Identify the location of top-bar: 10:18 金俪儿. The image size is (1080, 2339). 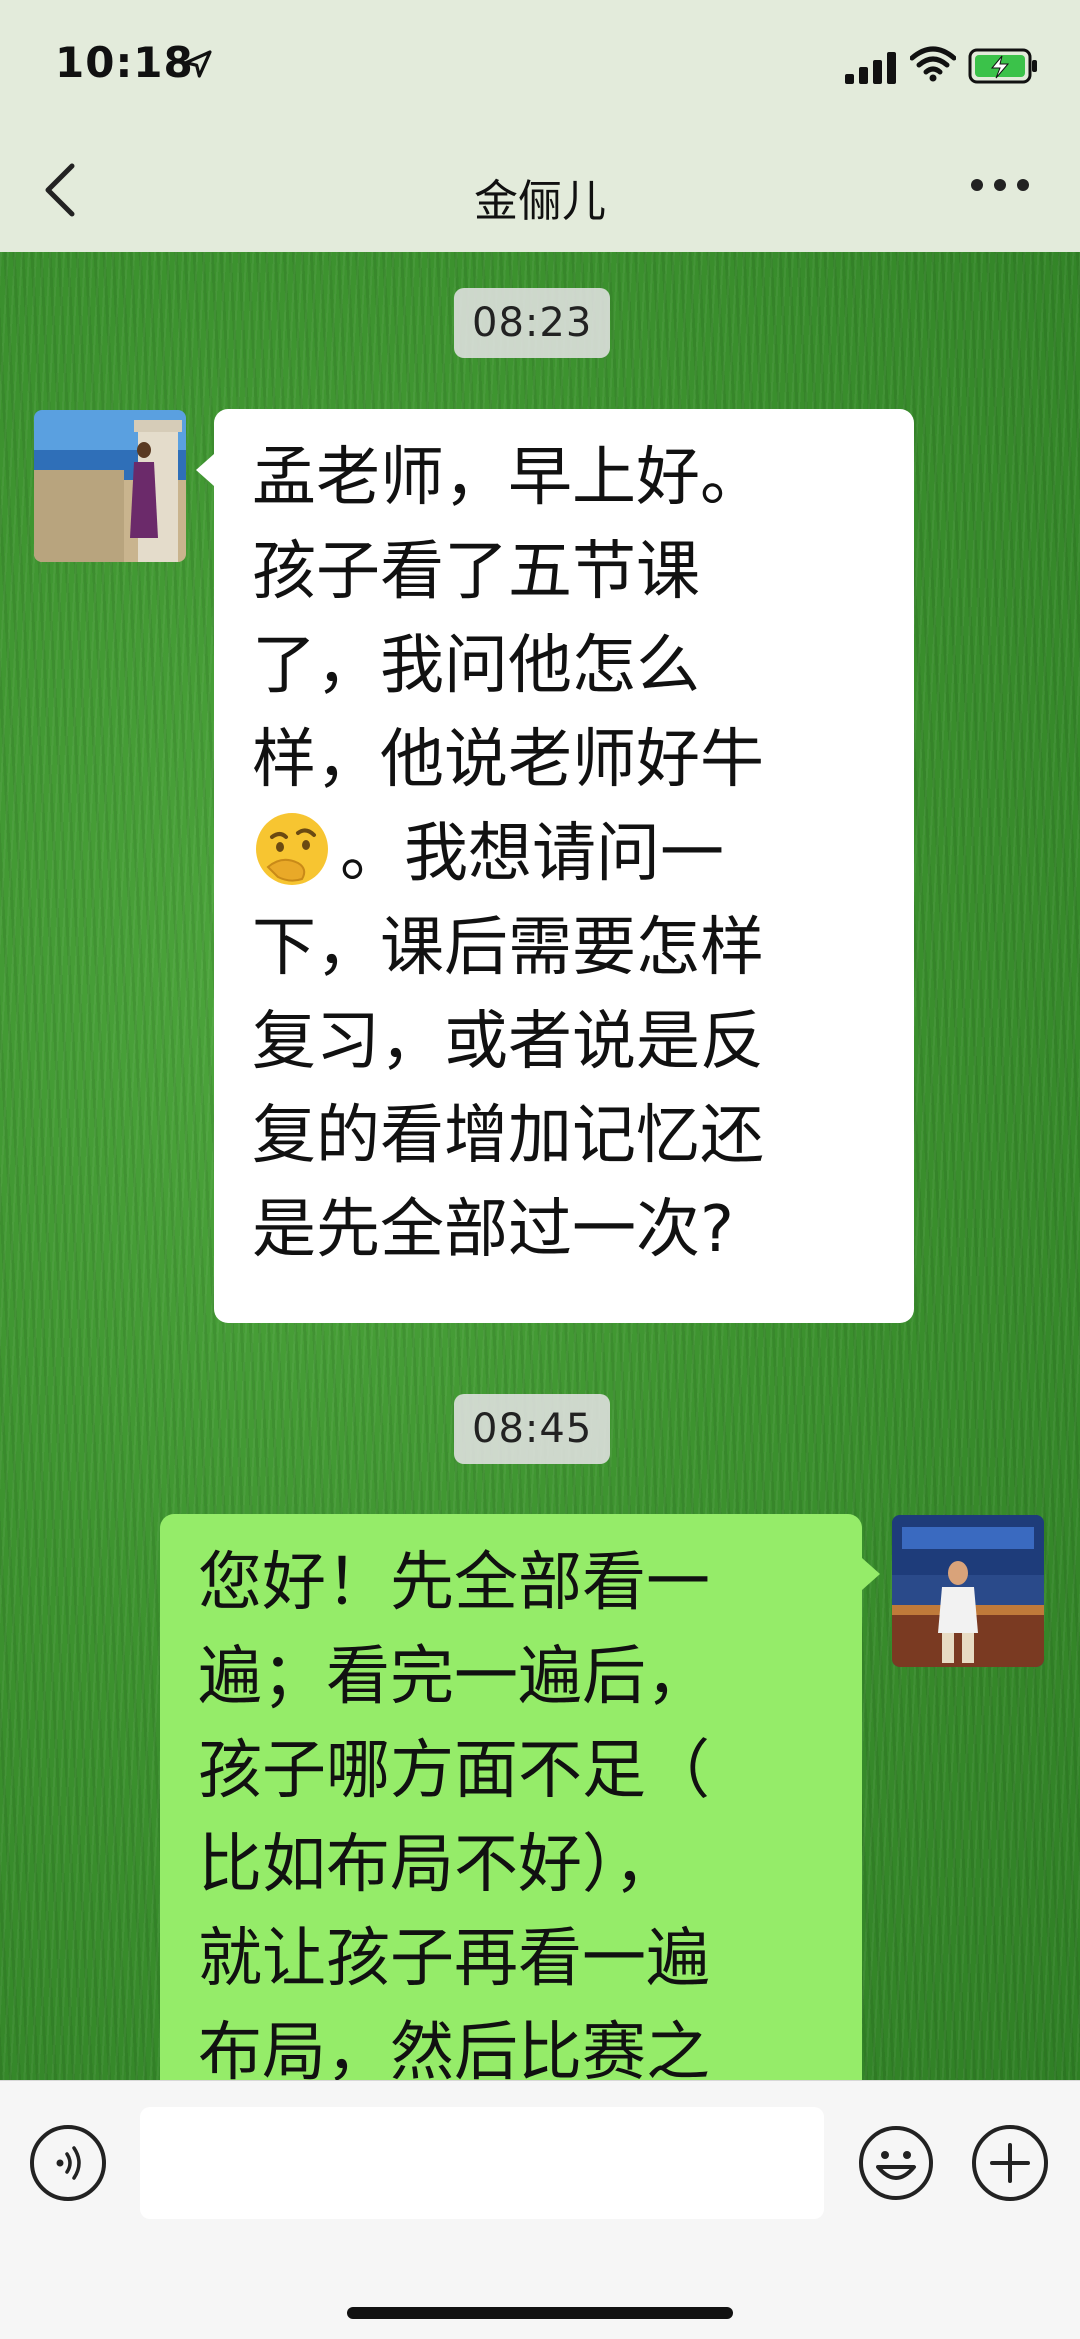
(540, 126).